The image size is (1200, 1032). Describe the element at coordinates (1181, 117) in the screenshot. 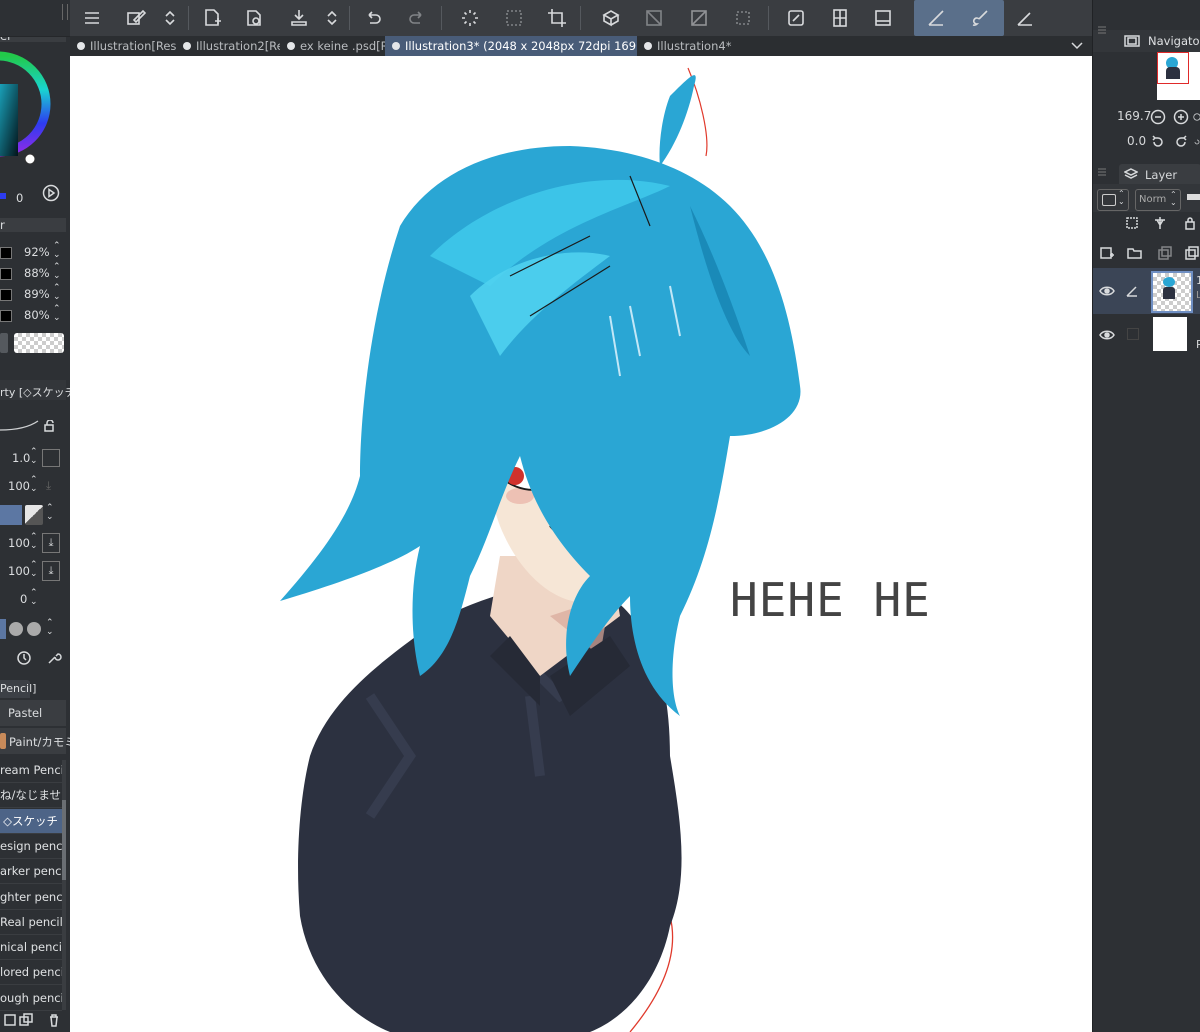

I see `zoom-in-icon` at that location.